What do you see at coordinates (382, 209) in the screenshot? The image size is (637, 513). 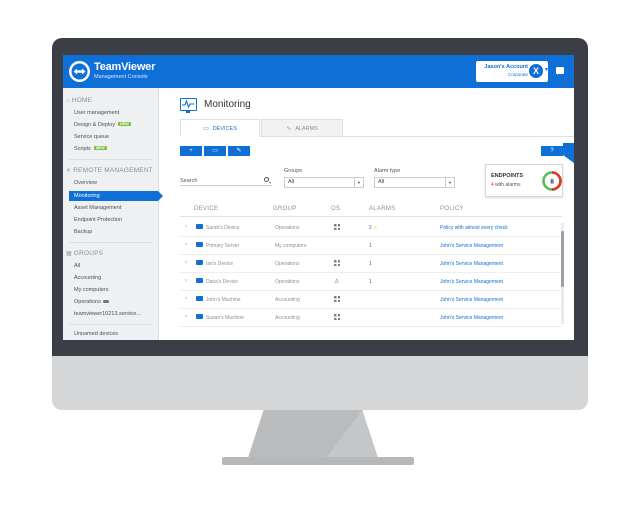 I see `column-header-alarms: ALARMS` at bounding box center [382, 209].